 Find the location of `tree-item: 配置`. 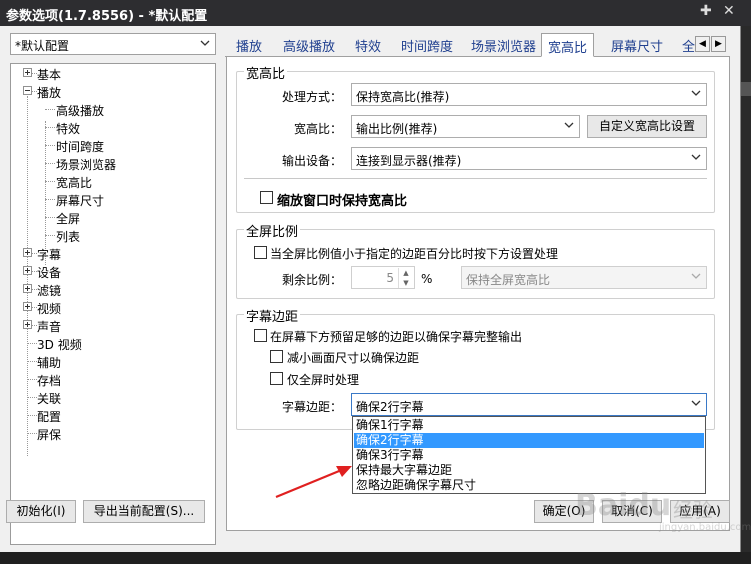

tree-item: 配置 is located at coordinates (49, 416).